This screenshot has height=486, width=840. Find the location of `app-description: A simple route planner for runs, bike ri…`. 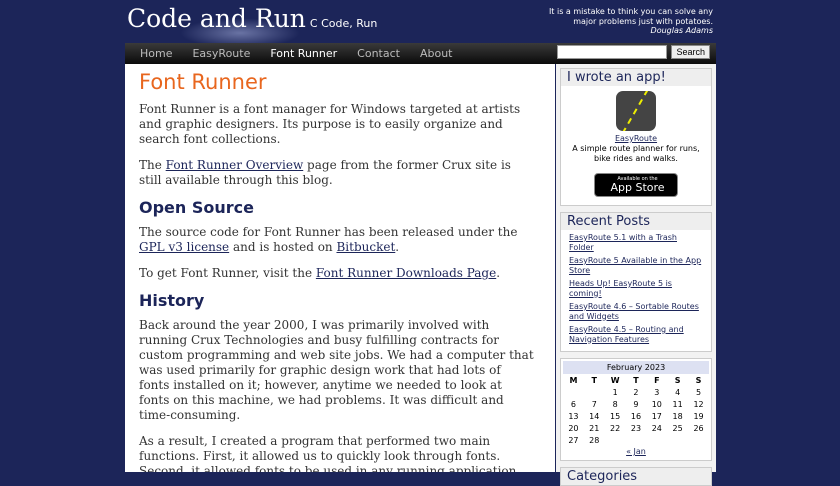

app-description: A simple route planner for runs, bike ri… is located at coordinates (636, 153).